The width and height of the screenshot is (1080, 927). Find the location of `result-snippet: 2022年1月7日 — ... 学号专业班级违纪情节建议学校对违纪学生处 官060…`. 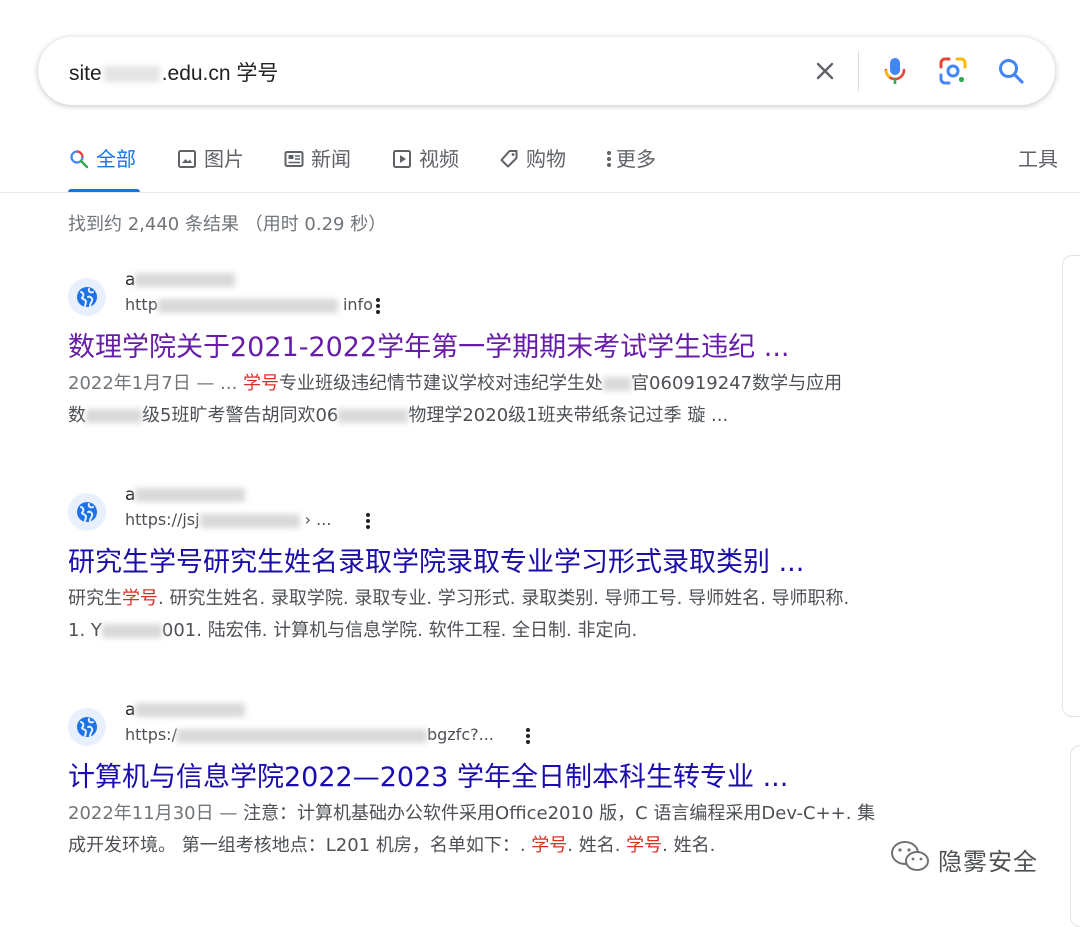

result-snippet: 2022年1月7日 — ... 学号专业班级违纪情节建议学校对违纪学生处 官060… is located at coordinates (518, 400).